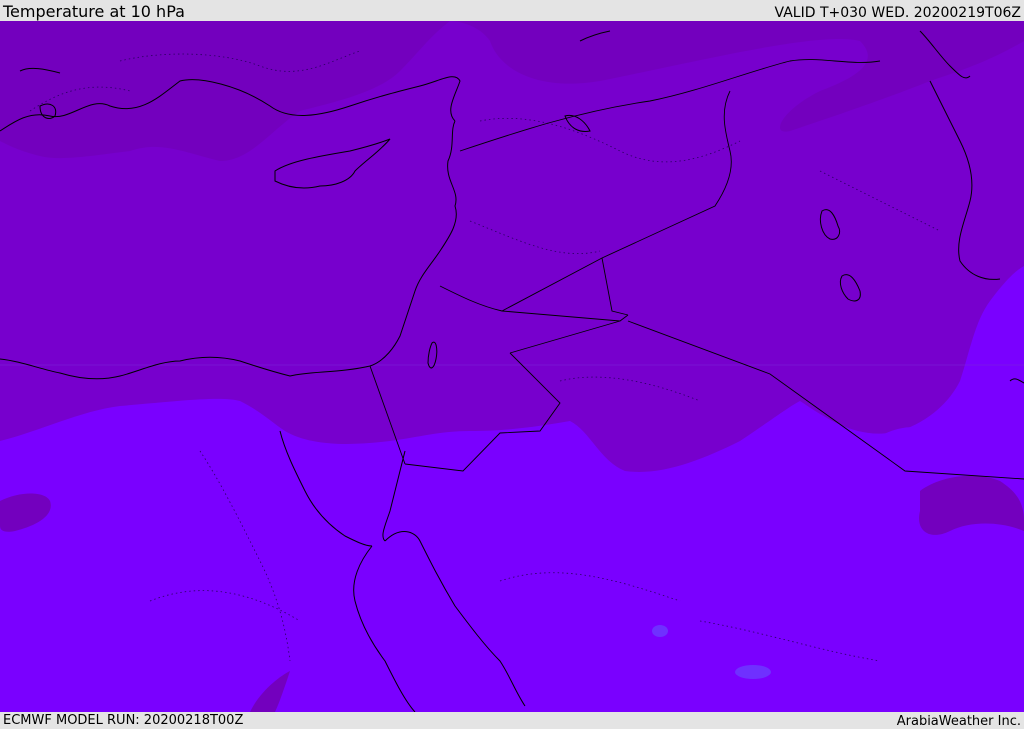  Describe the element at coordinates (123, 720) in the screenshot. I see `model-run-label: ECMWF MODEL RUN: 20200218T00Z` at that location.